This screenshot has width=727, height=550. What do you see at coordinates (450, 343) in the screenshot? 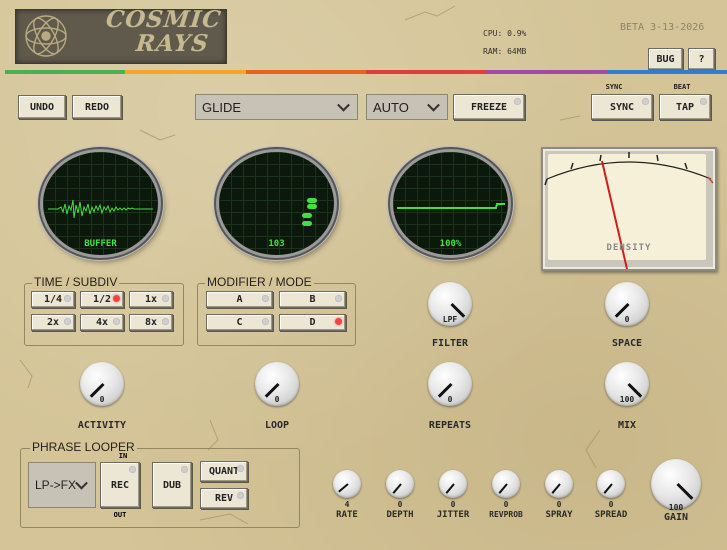
I see `filter-label: FILTER` at bounding box center [450, 343].